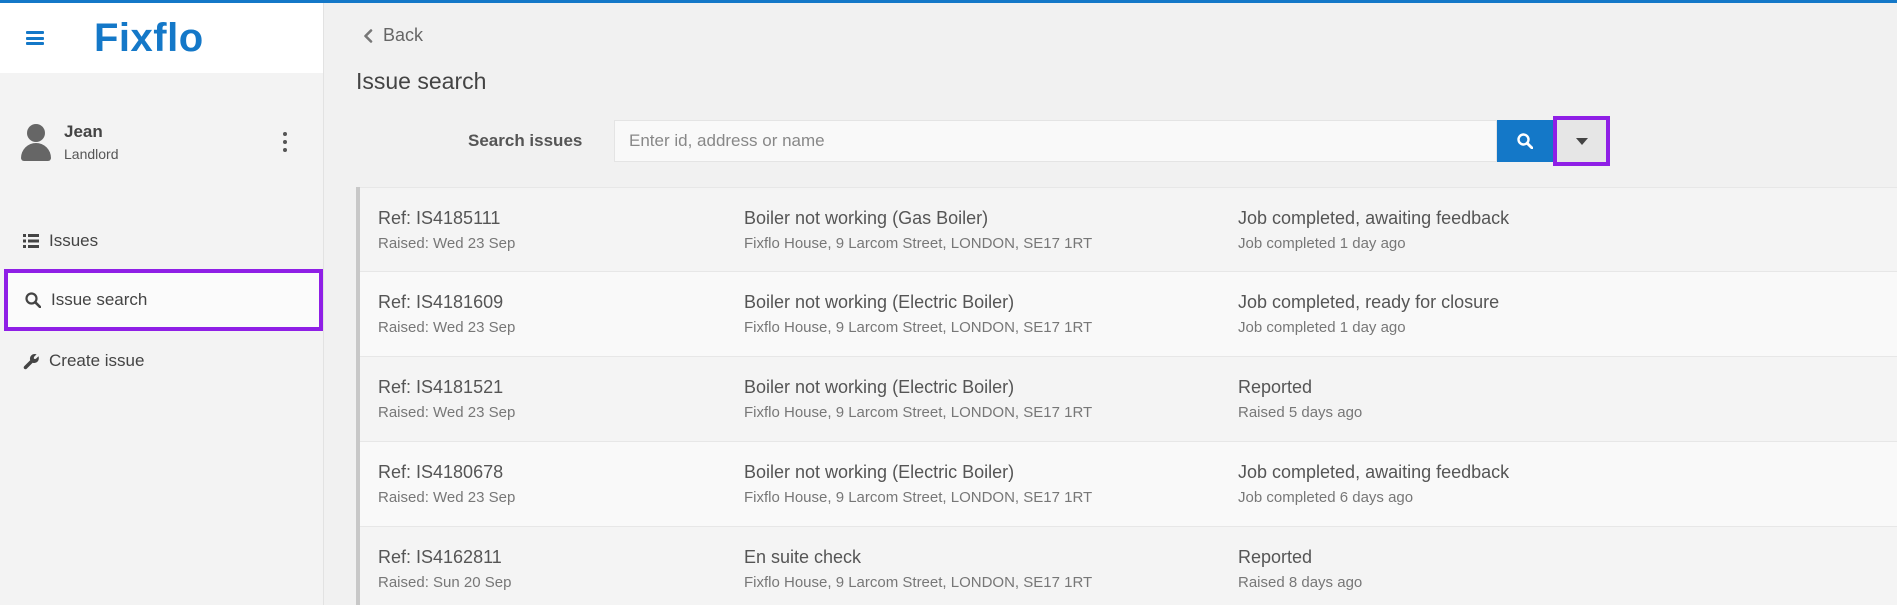  I want to click on user-name: Jean, so click(83, 131).